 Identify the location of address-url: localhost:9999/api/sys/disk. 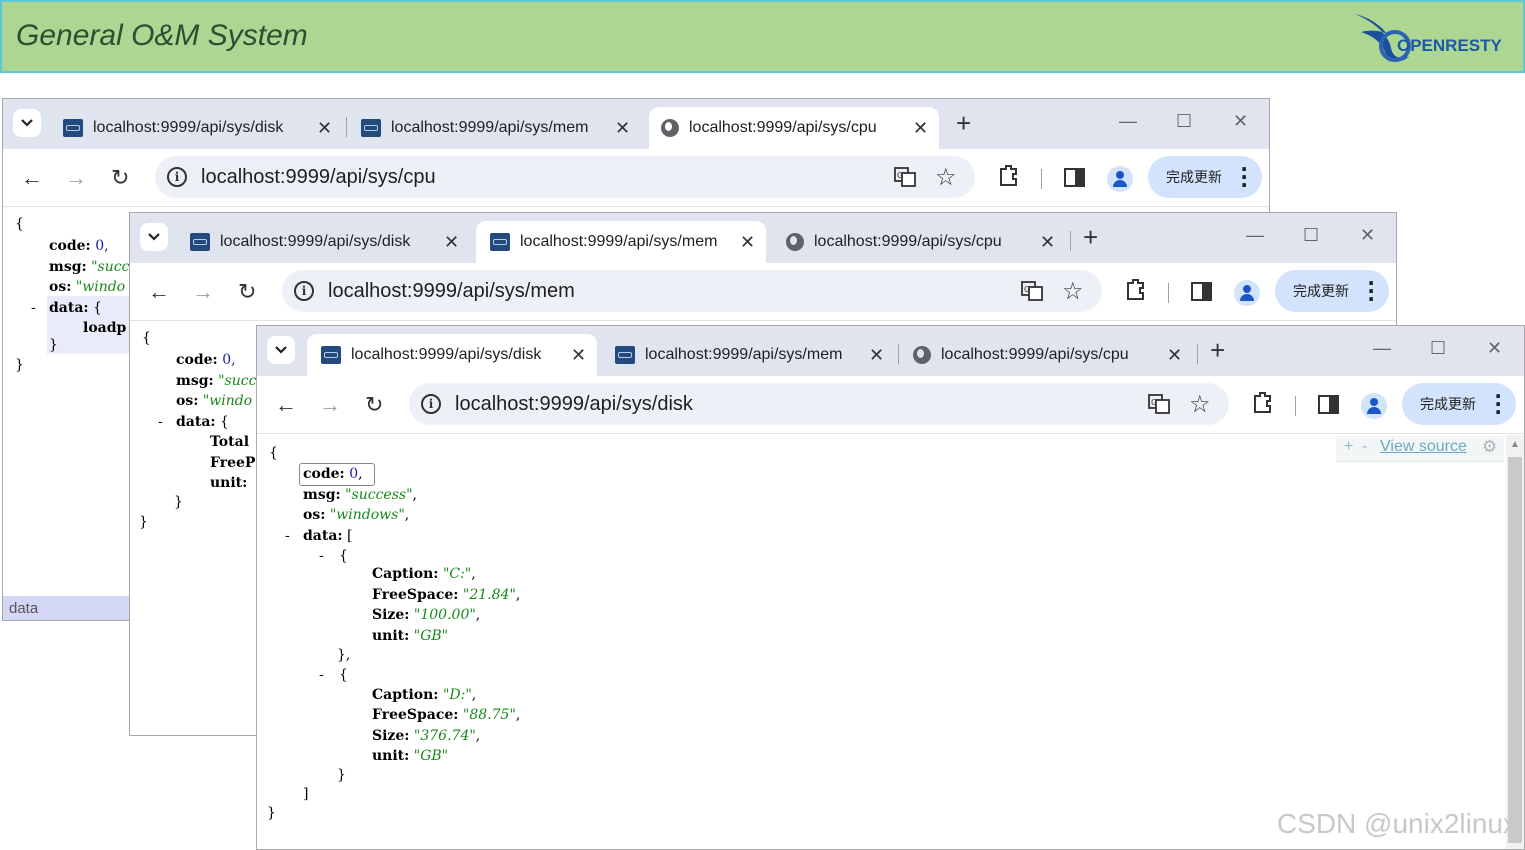
(574, 404).